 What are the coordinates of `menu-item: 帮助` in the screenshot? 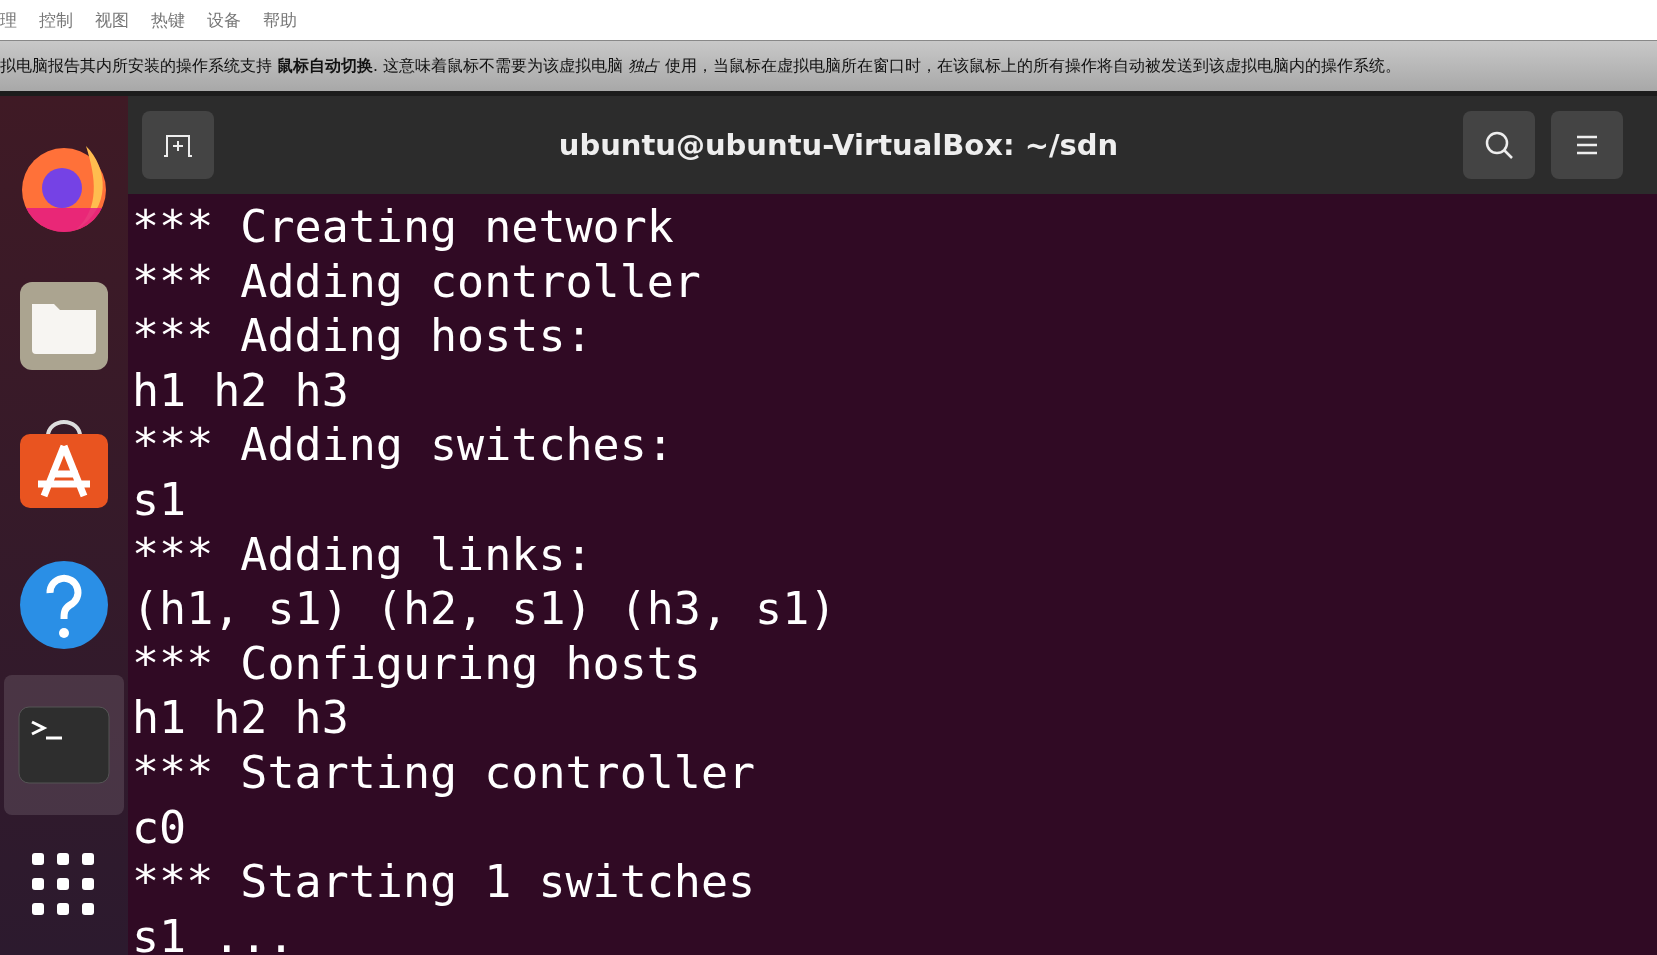 It's located at (280, 20).